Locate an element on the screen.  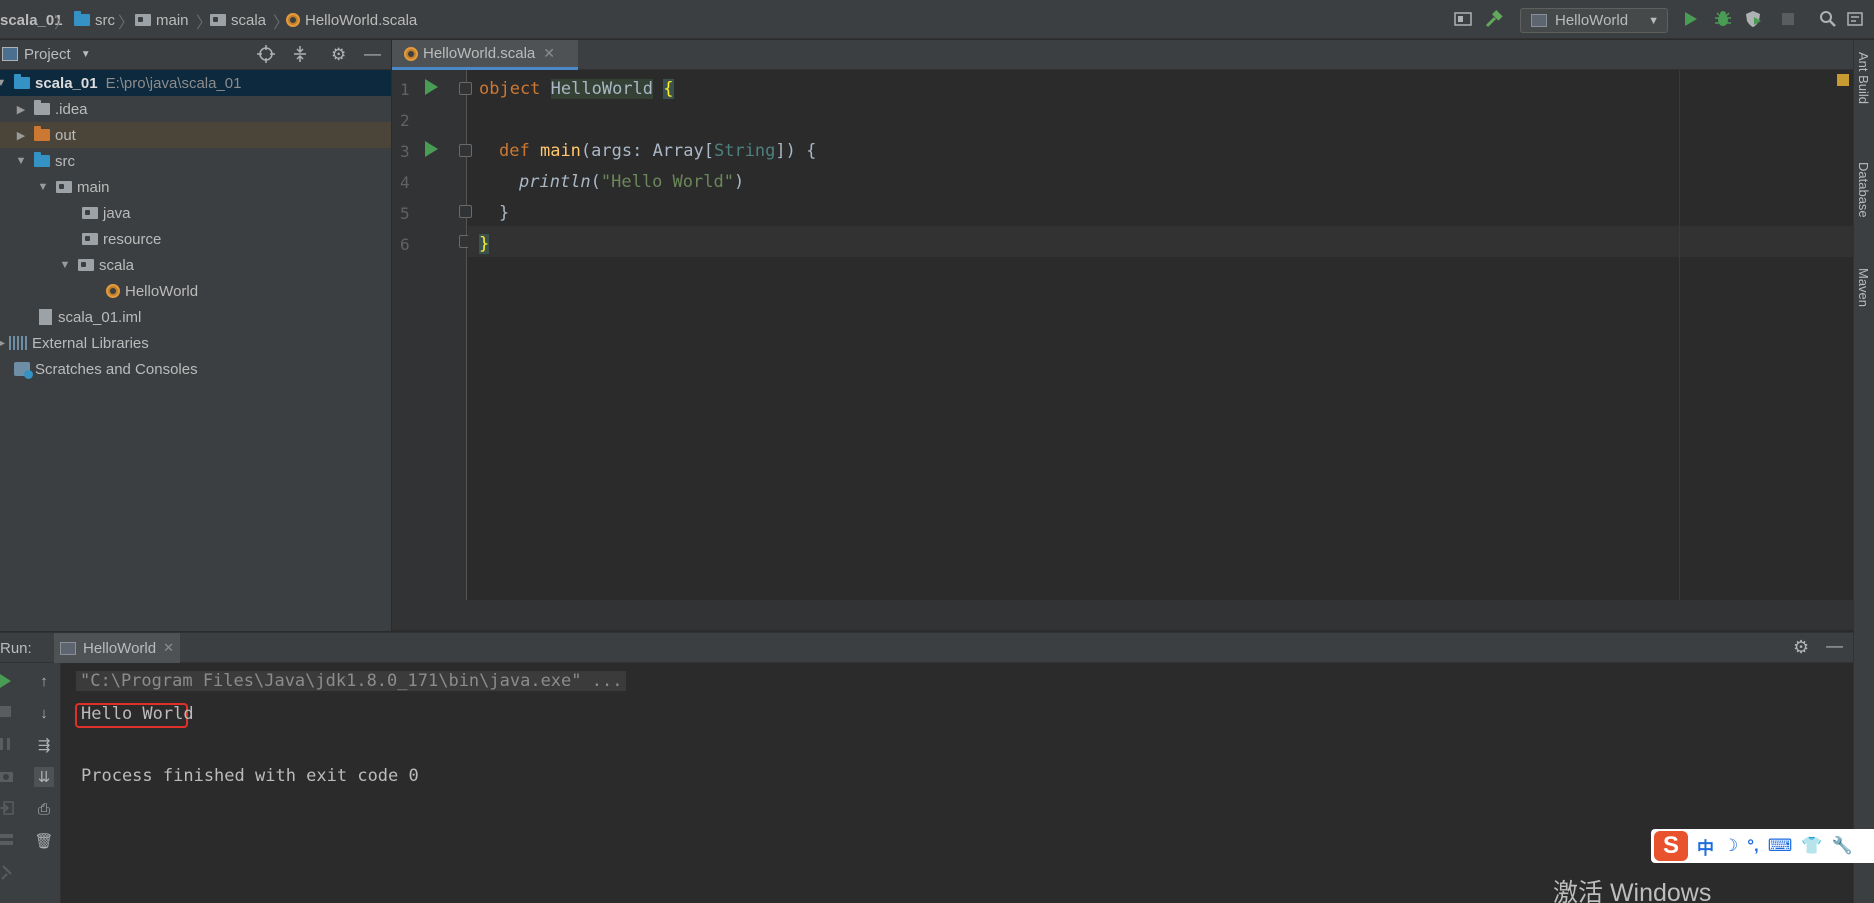
skin-icon: 👕 is located at coordinates (1811, 846).